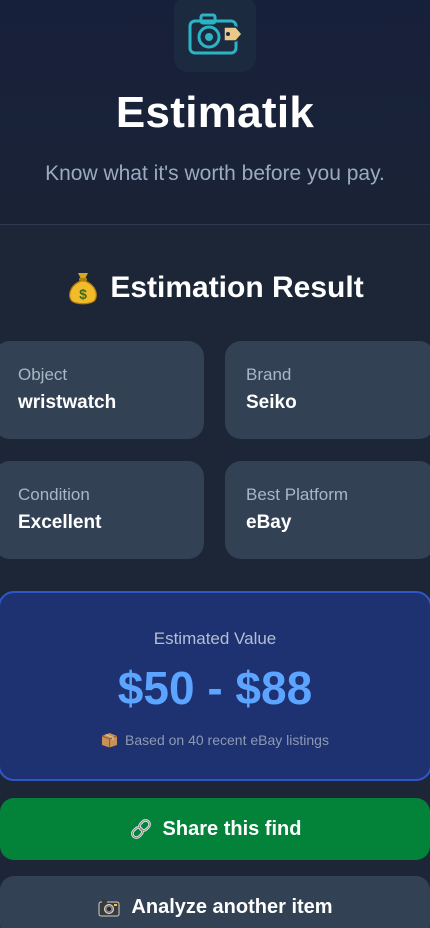 The width and height of the screenshot is (430, 928). Describe the element at coordinates (102, 510) in the screenshot. I see `condition-card: Condition Excellent` at that location.